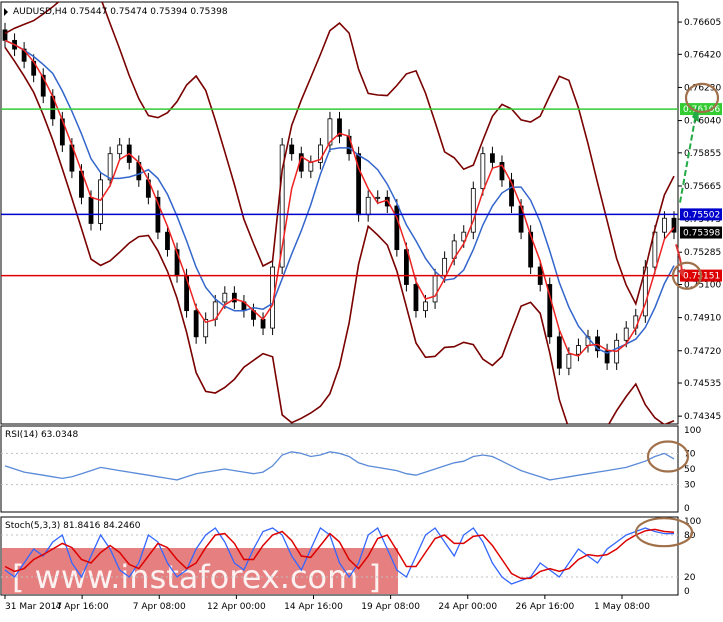  Describe the element at coordinates (690, 486) in the screenshot. I see `rsi-tick-label: 30` at that location.